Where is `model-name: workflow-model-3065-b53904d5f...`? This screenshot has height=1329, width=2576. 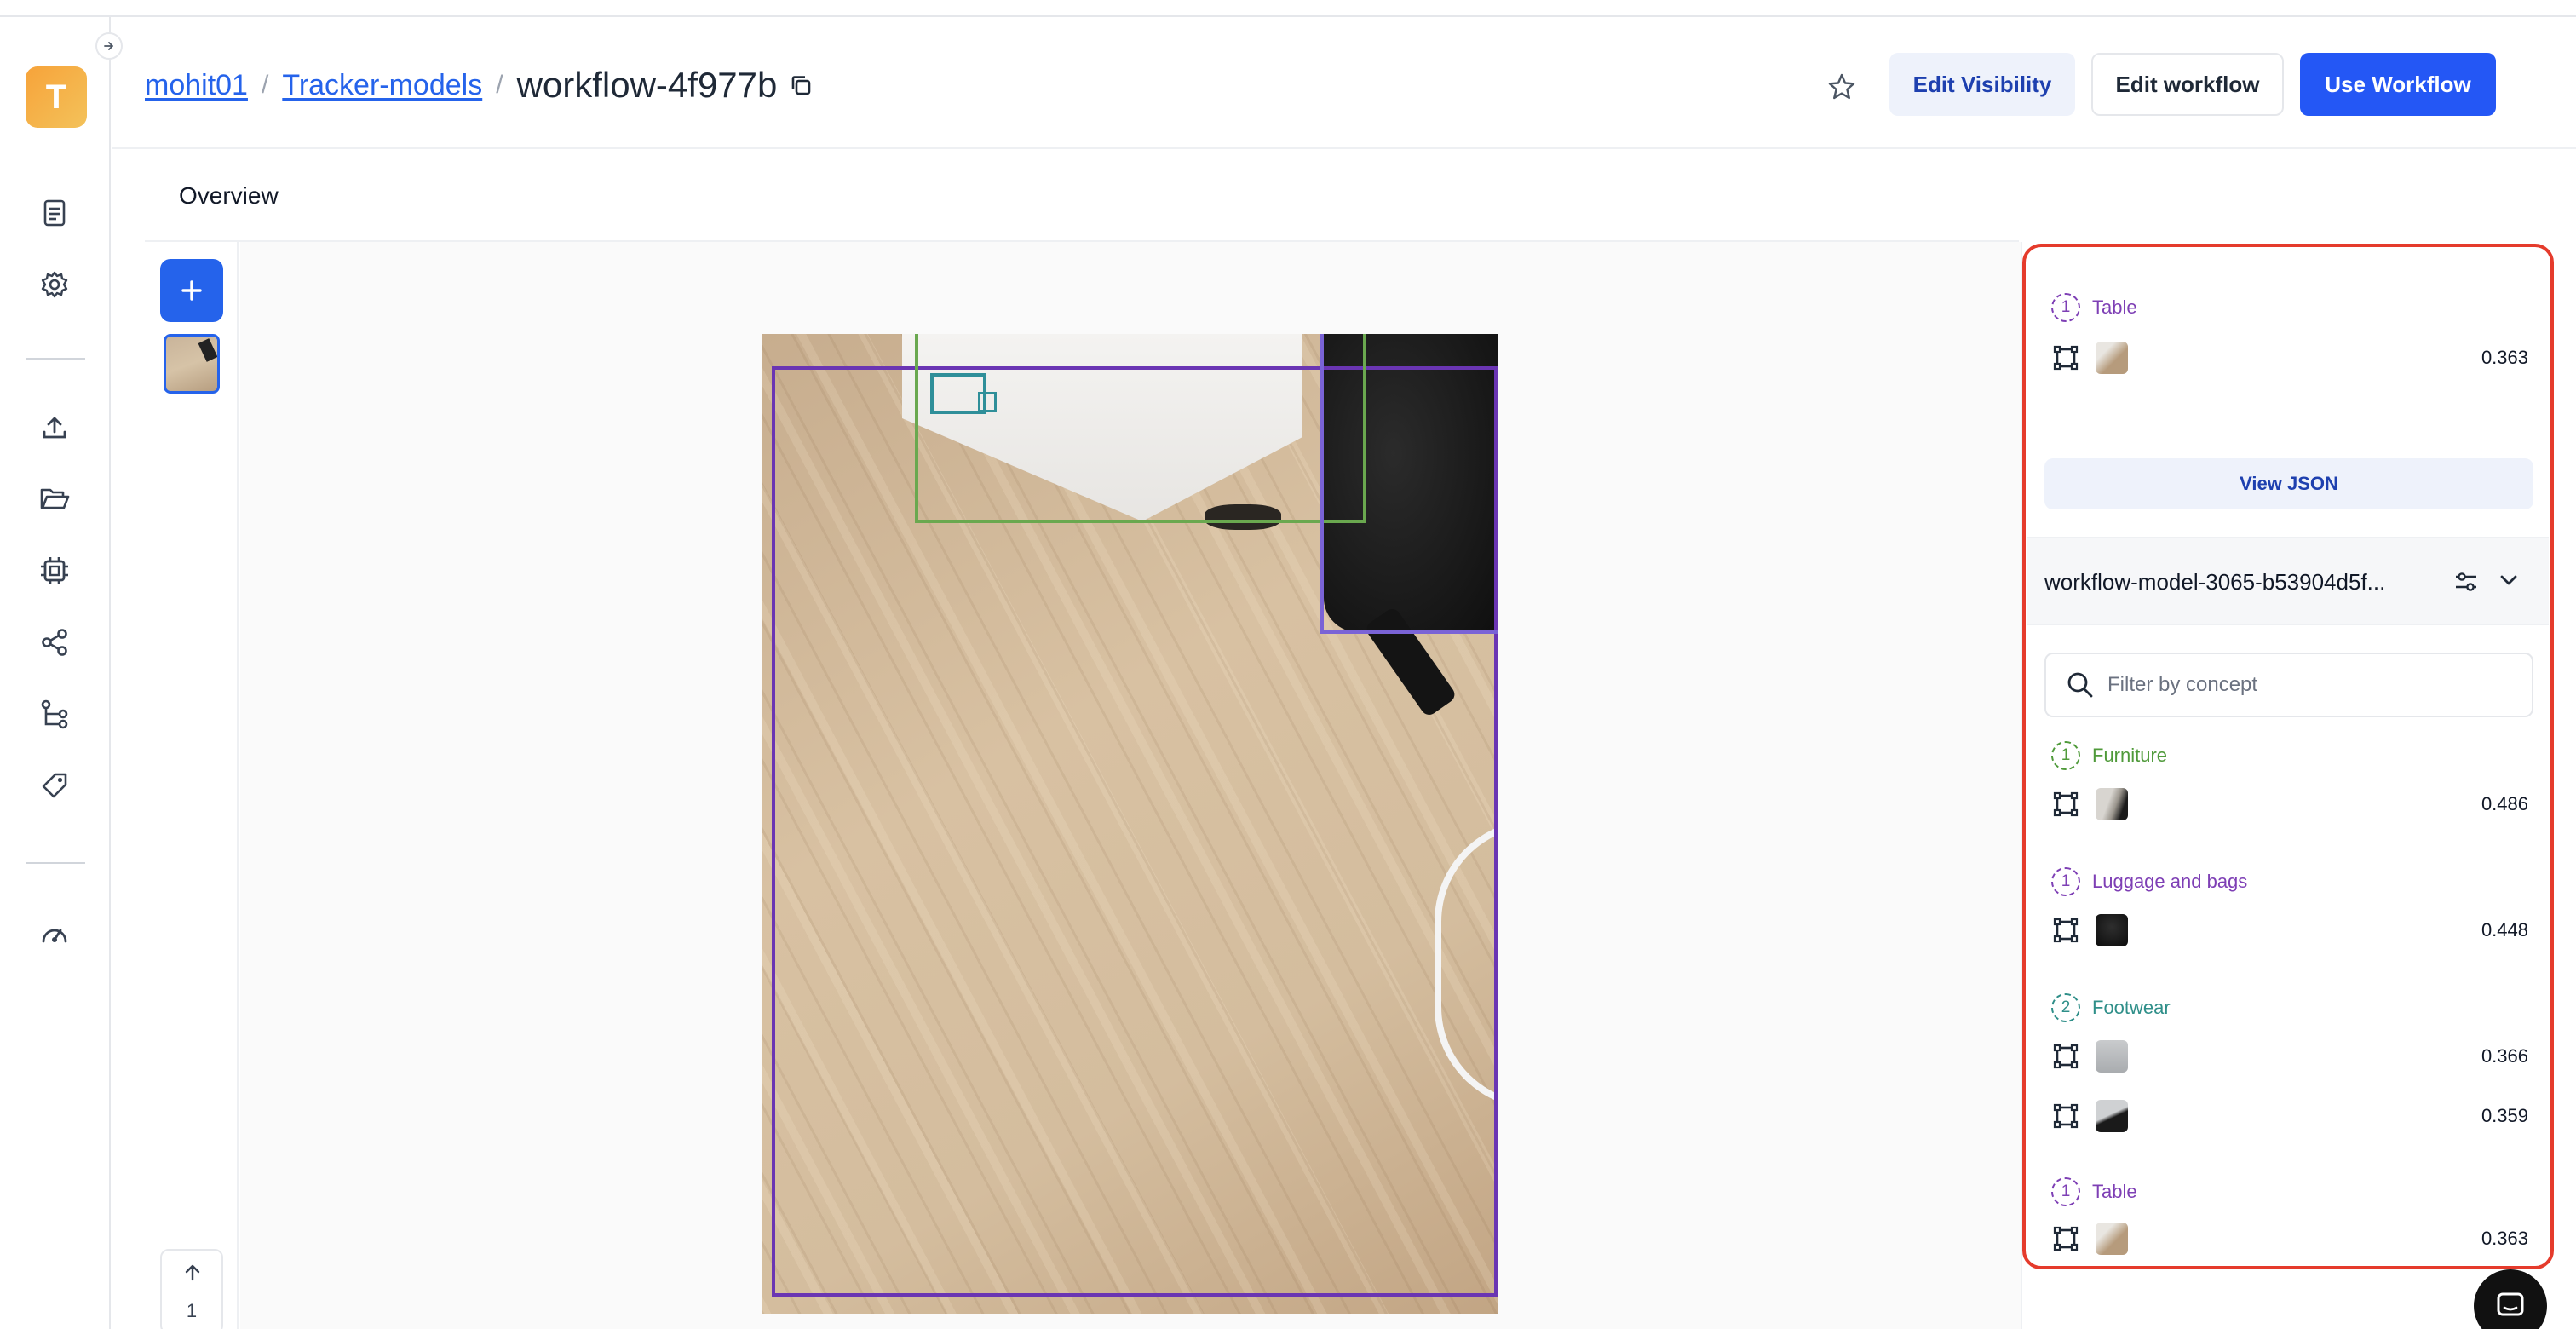
model-name: workflow-model-3065-b53904d5f... is located at coordinates (2215, 582).